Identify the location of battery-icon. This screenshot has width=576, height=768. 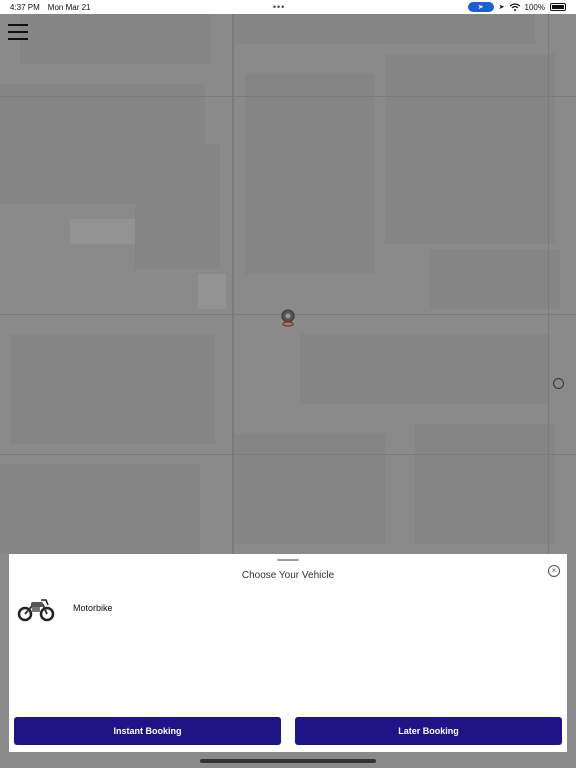
(558, 7).